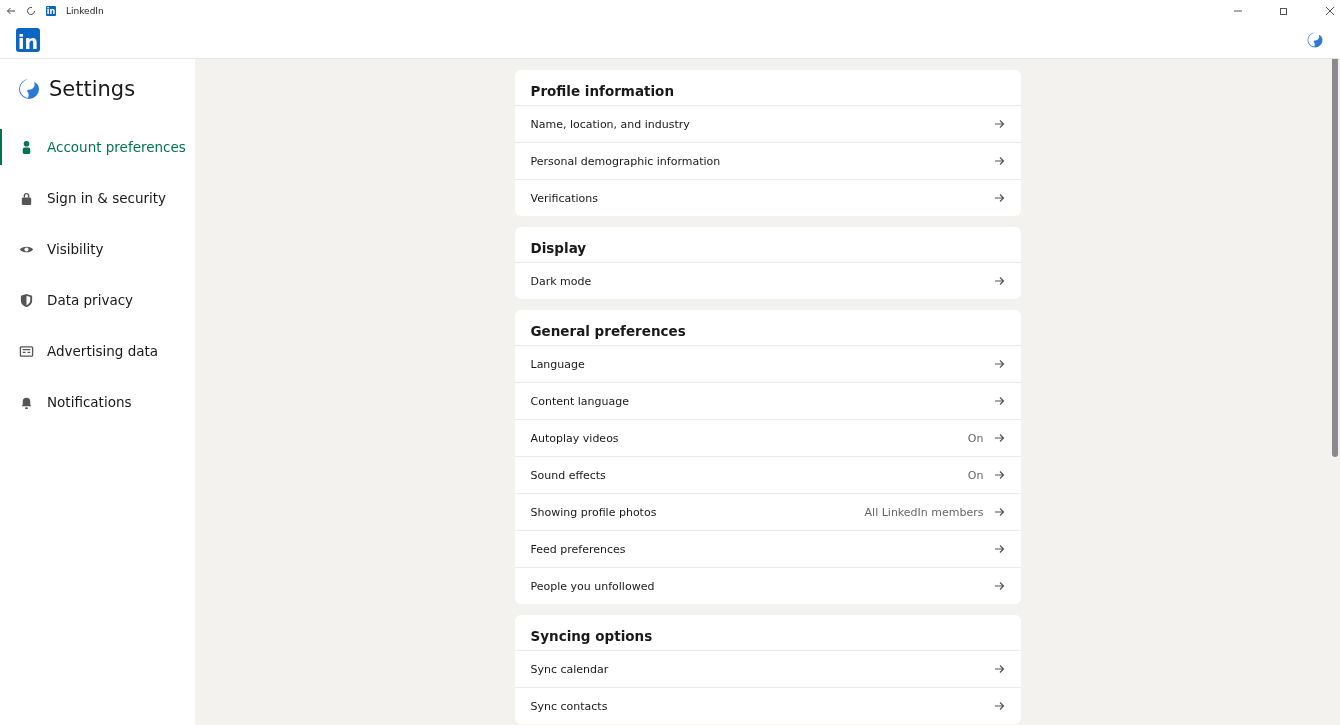  What do you see at coordinates (1284, 11) in the screenshot?
I see `restore-icon` at bounding box center [1284, 11].